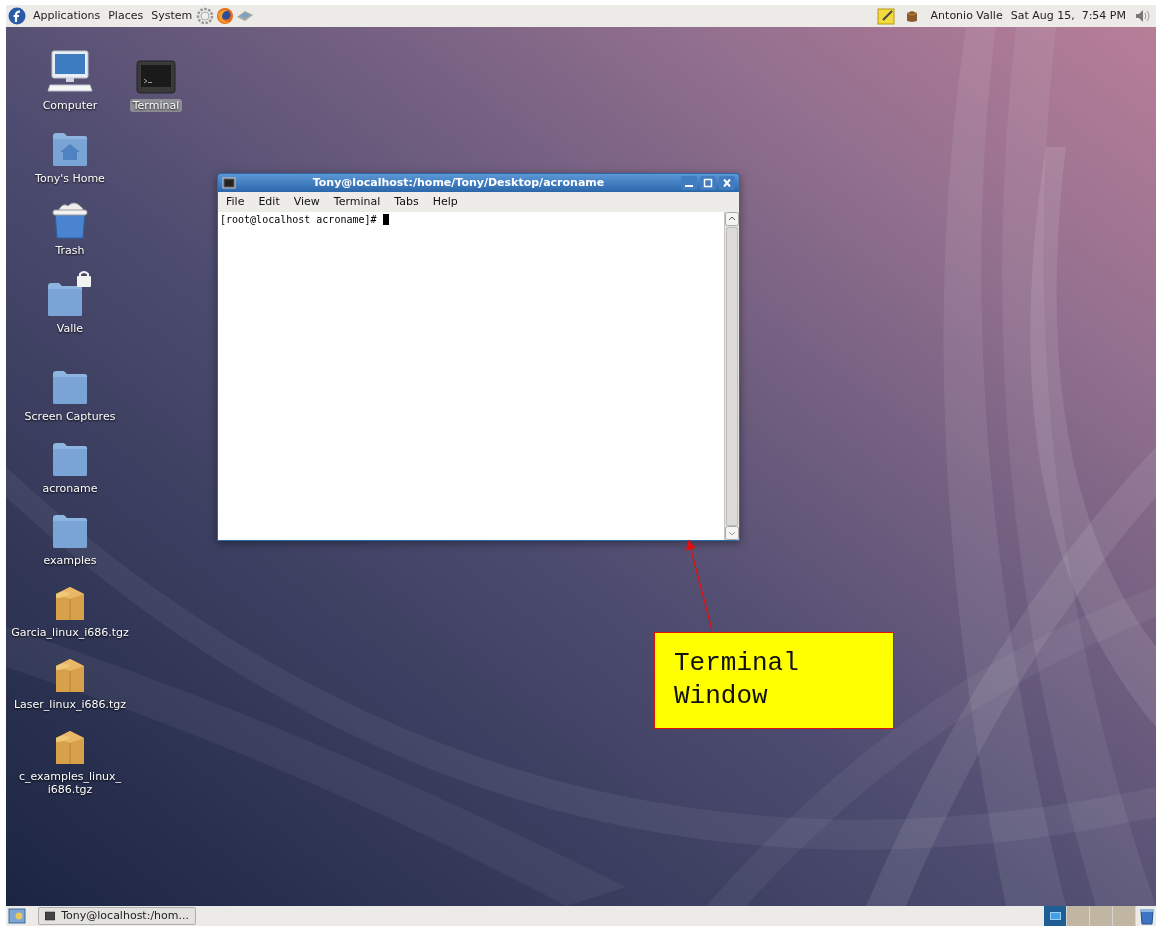 The image size is (1156, 926). I want to click on locked-folder-icon, so click(70, 294).